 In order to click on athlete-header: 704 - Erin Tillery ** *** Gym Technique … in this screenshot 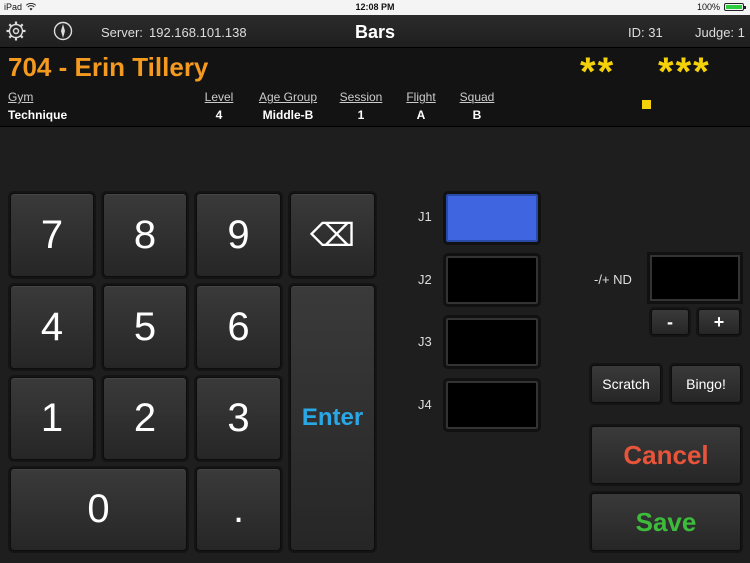, I will do `click(375, 87)`.